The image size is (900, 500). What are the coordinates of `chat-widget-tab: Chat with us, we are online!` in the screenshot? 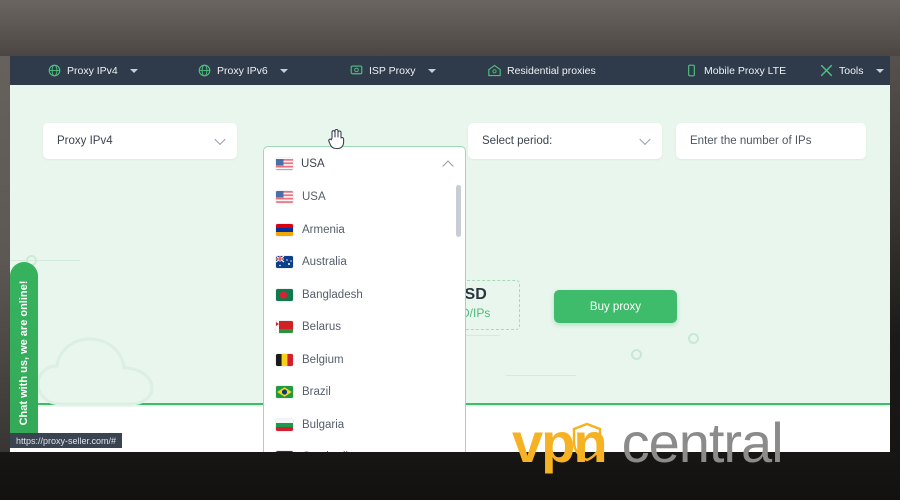 It's located at (24, 353).